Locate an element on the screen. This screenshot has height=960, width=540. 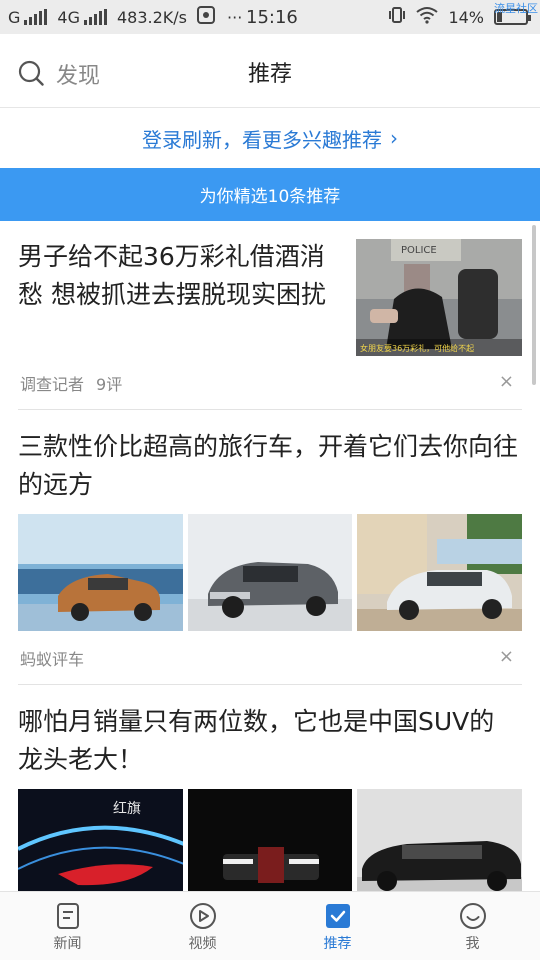
article-meta: 调查记者 9评 is located at coordinates (71, 383).